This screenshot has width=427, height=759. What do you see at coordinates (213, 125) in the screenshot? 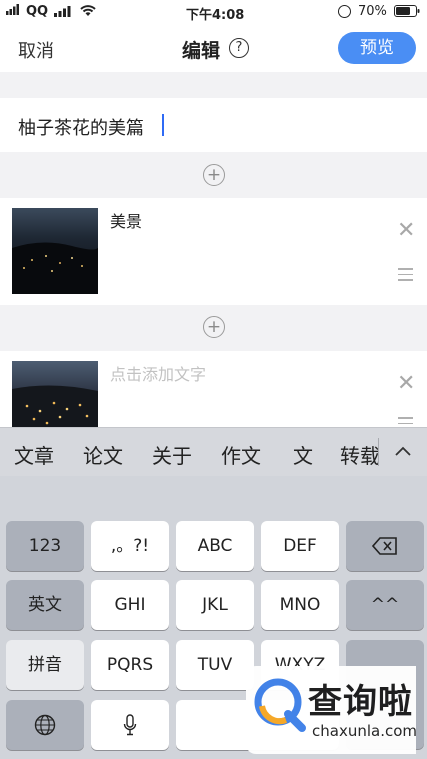
I see `article-title-field: 柚子茶花的美篇` at bounding box center [213, 125].